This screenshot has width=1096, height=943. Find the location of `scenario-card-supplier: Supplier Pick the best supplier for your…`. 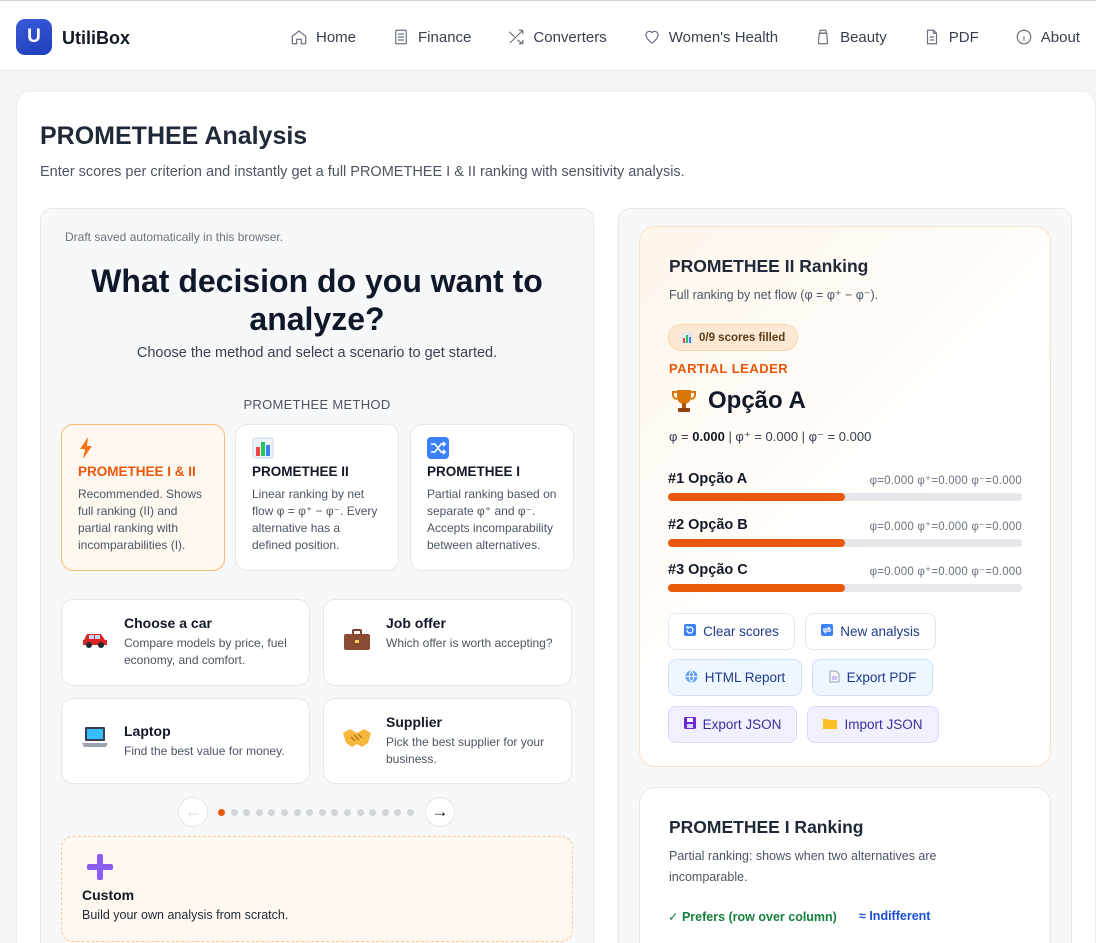

scenario-card-supplier: Supplier Pick the best supplier for your… is located at coordinates (447, 741).